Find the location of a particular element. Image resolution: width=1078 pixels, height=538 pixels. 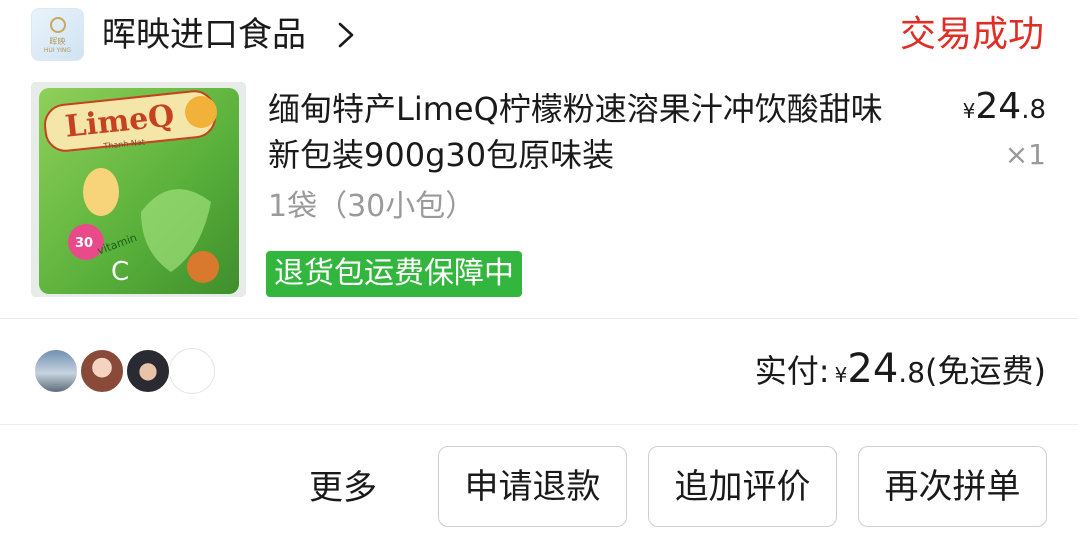

package-count: 30 is located at coordinates (84, 243).